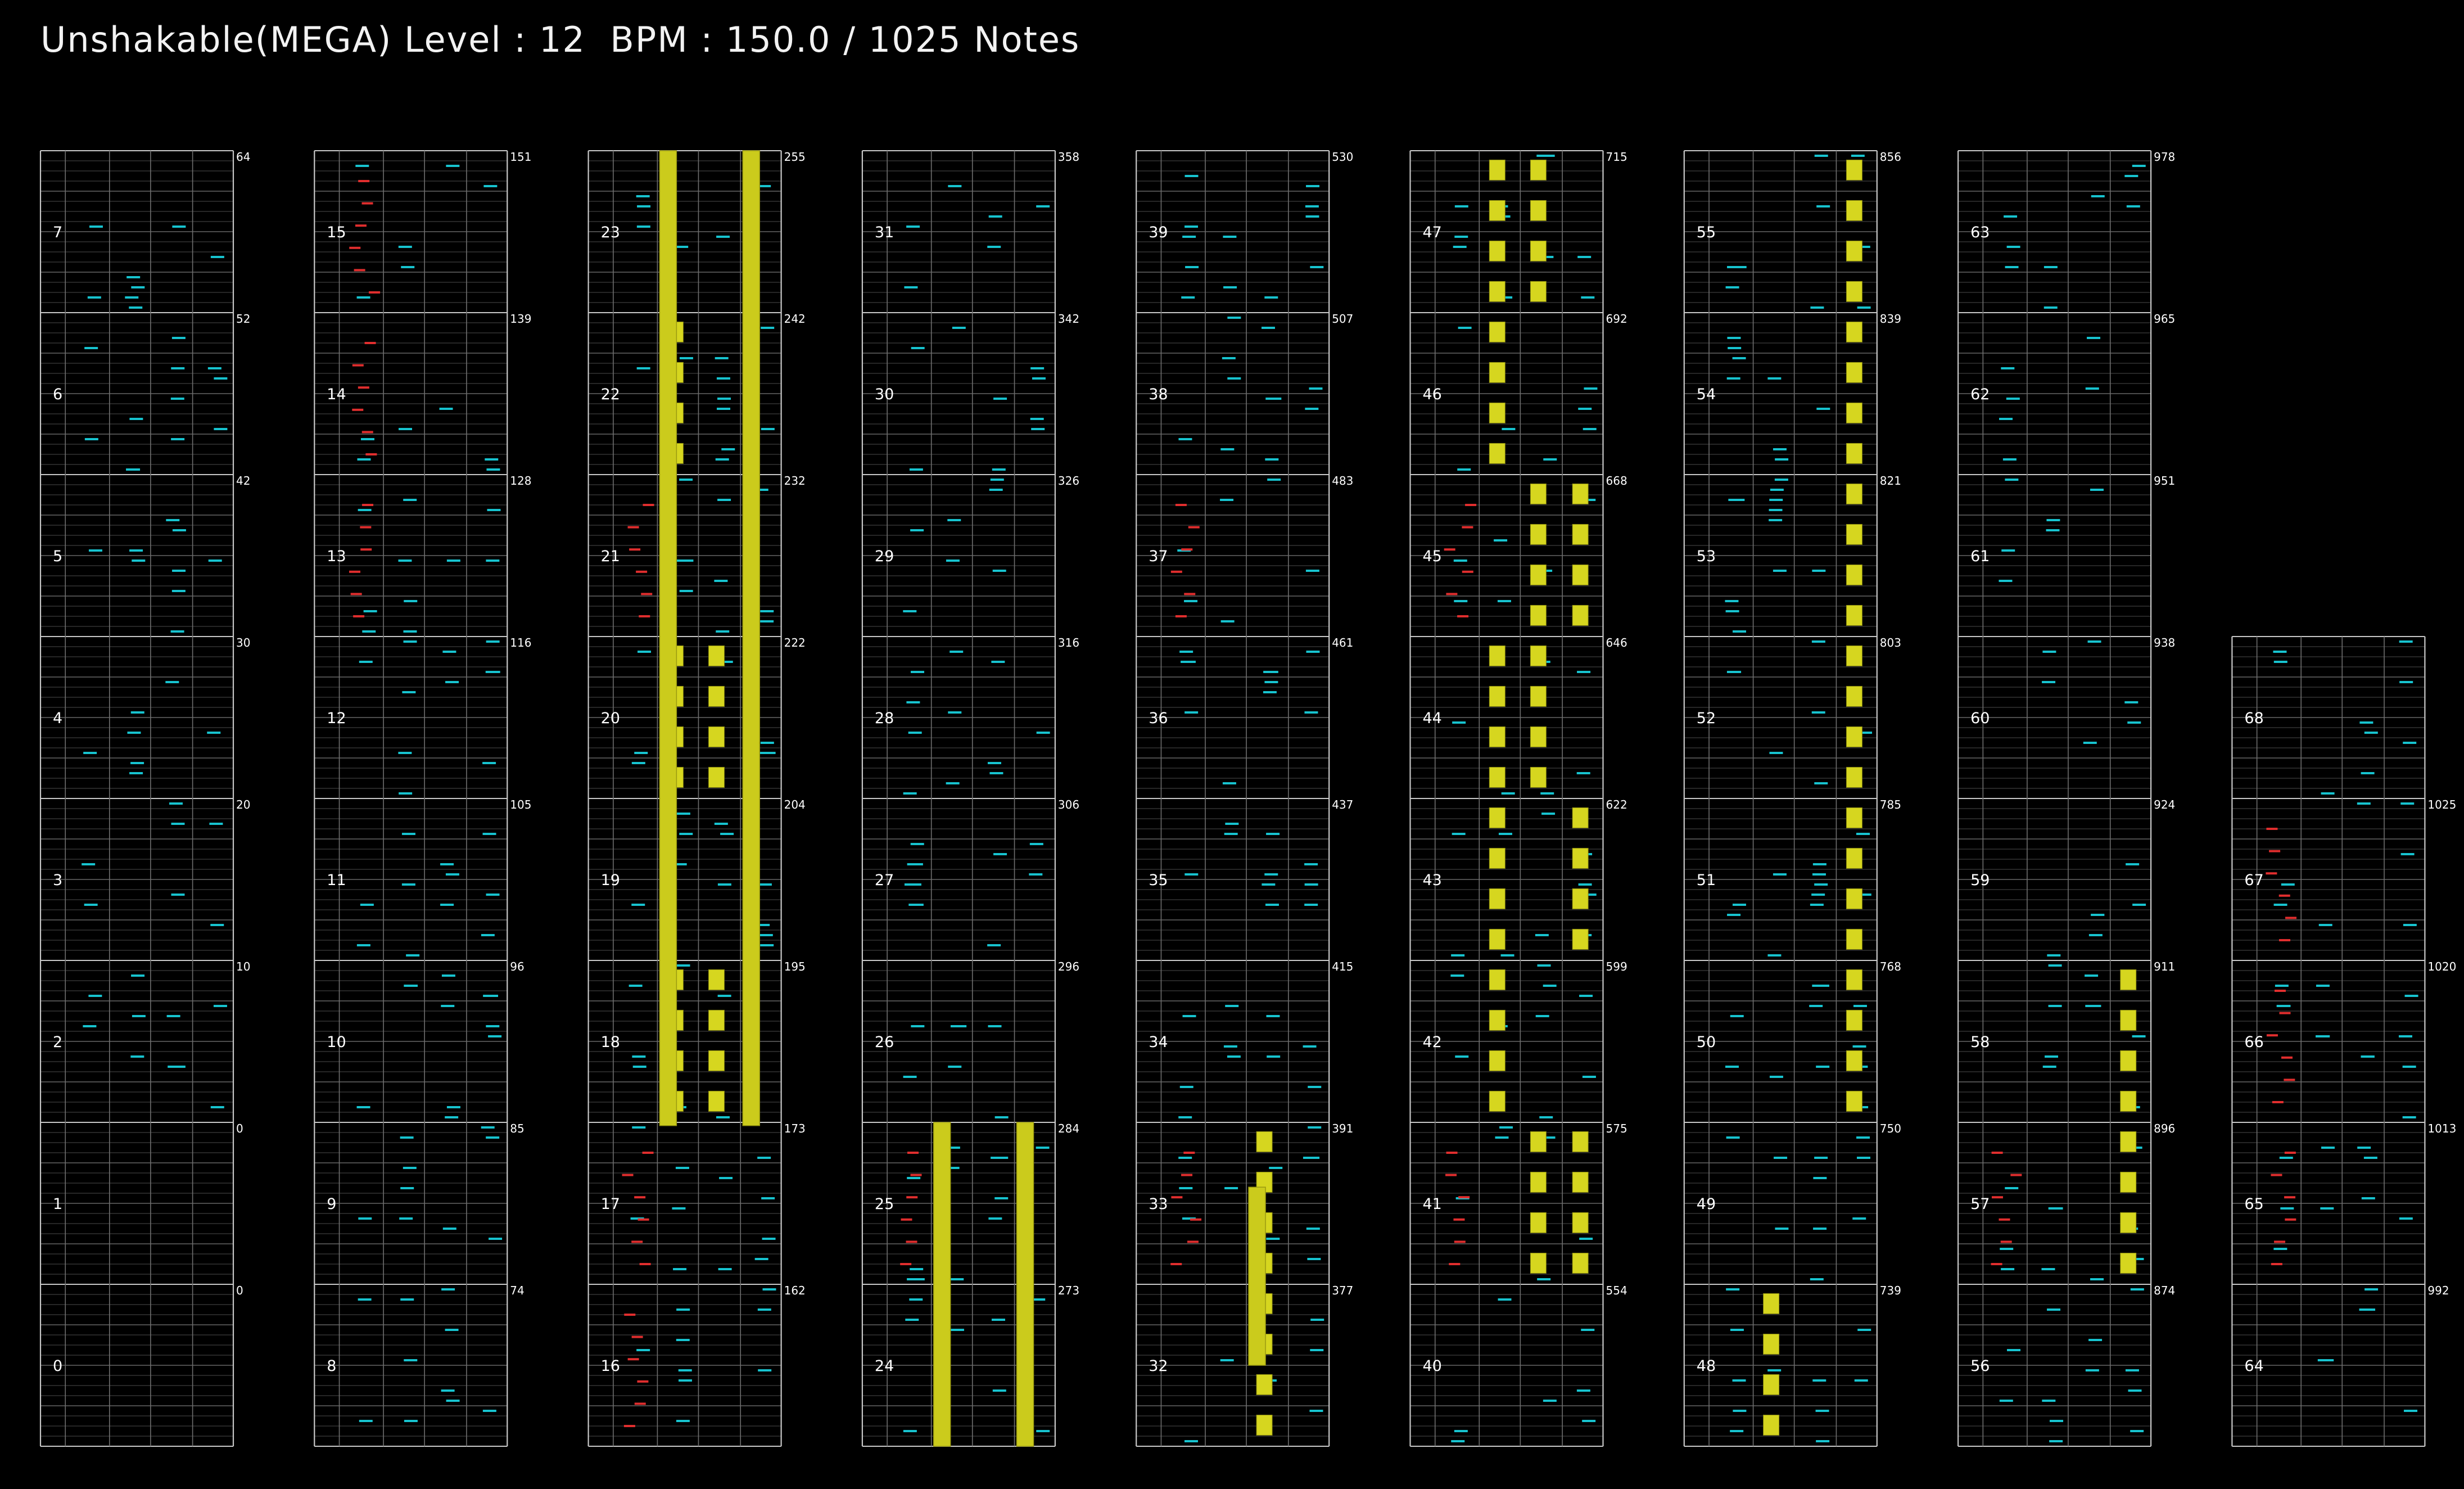  What do you see at coordinates (1432, 232) in the screenshot?
I see `measure-number: 47` at bounding box center [1432, 232].